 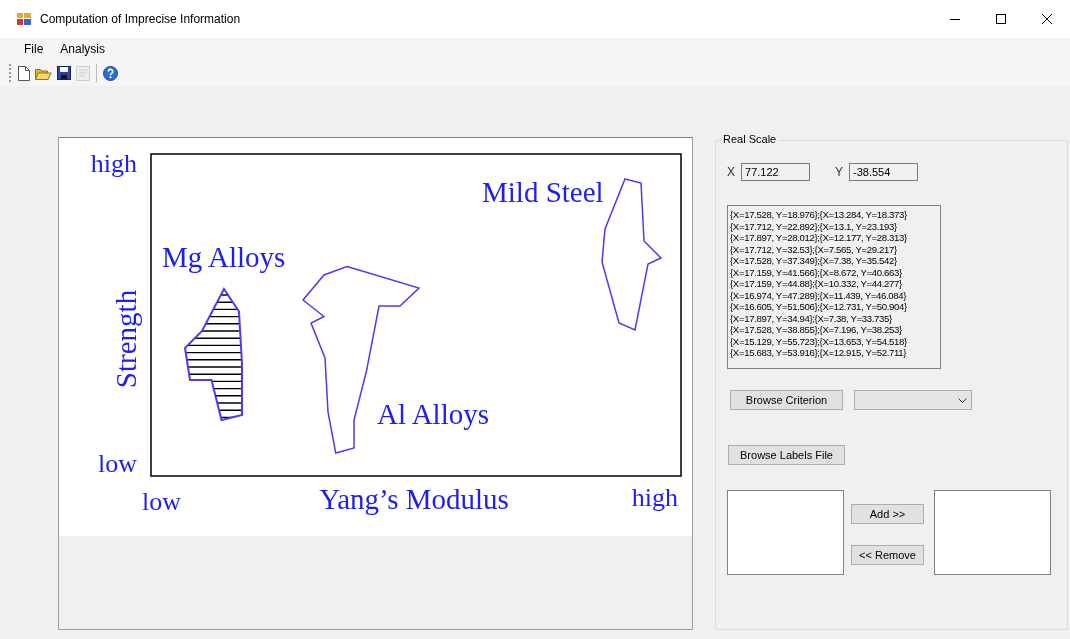 What do you see at coordinates (992, 532) in the screenshot?
I see `selected-list` at bounding box center [992, 532].